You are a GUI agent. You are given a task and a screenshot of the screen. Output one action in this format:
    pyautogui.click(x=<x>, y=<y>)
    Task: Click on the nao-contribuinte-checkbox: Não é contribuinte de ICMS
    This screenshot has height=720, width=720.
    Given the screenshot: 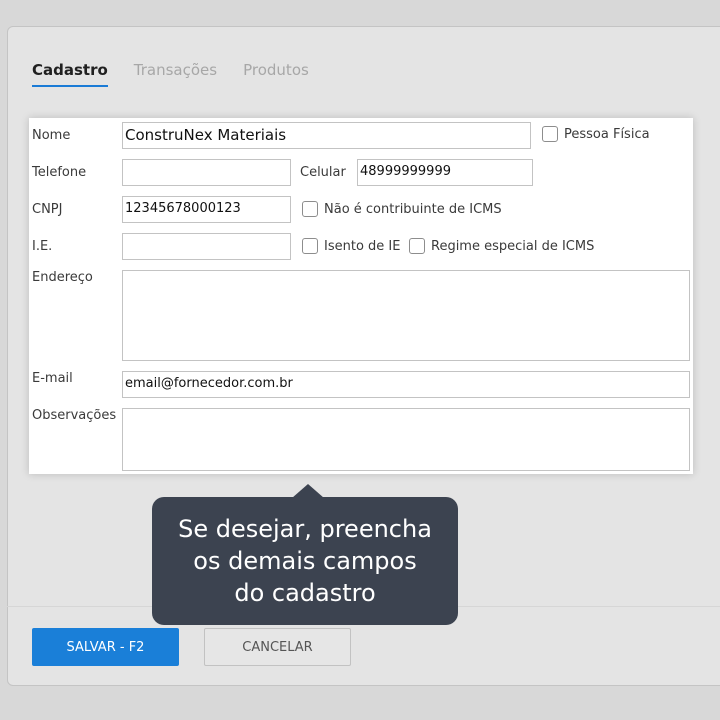 What is the action you would take?
    pyautogui.click(x=402, y=209)
    